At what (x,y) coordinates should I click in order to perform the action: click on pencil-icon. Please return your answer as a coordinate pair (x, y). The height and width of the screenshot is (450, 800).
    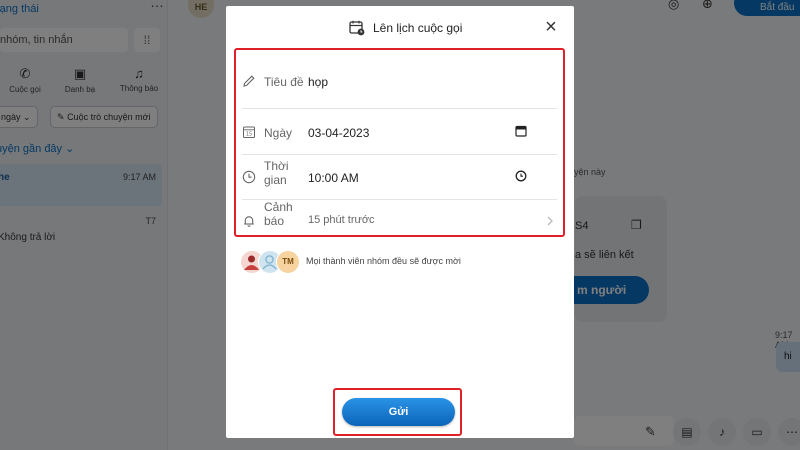
    Looking at the image, I should click on (249, 81).